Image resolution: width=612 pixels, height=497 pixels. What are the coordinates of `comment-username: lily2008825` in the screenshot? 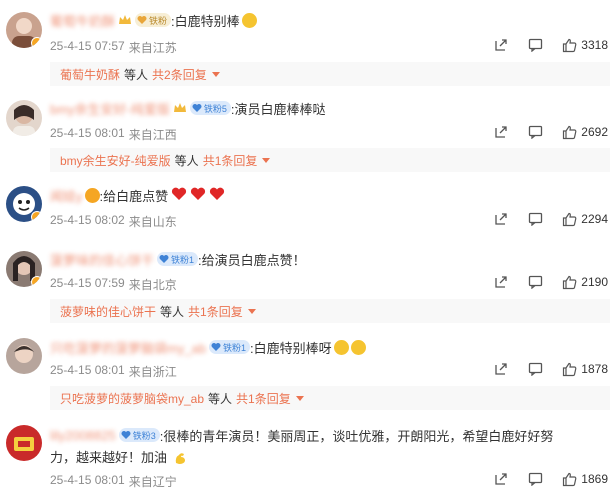 It's located at (83, 435).